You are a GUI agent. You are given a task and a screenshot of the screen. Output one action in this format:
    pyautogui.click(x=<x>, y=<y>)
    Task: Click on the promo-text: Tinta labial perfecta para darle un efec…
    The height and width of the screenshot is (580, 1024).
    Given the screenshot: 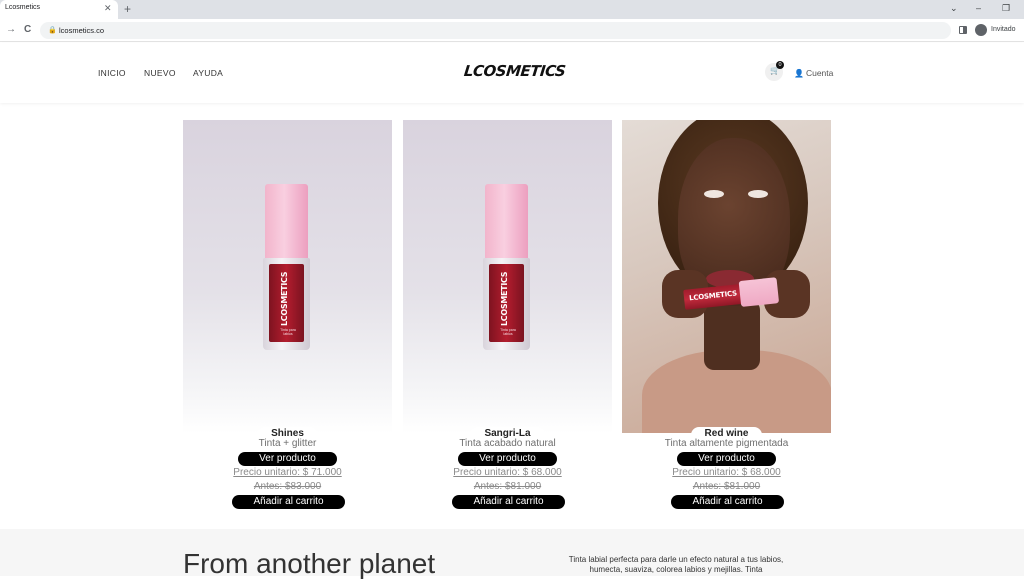 What is the action you would take?
    pyautogui.click(x=676, y=564)
    